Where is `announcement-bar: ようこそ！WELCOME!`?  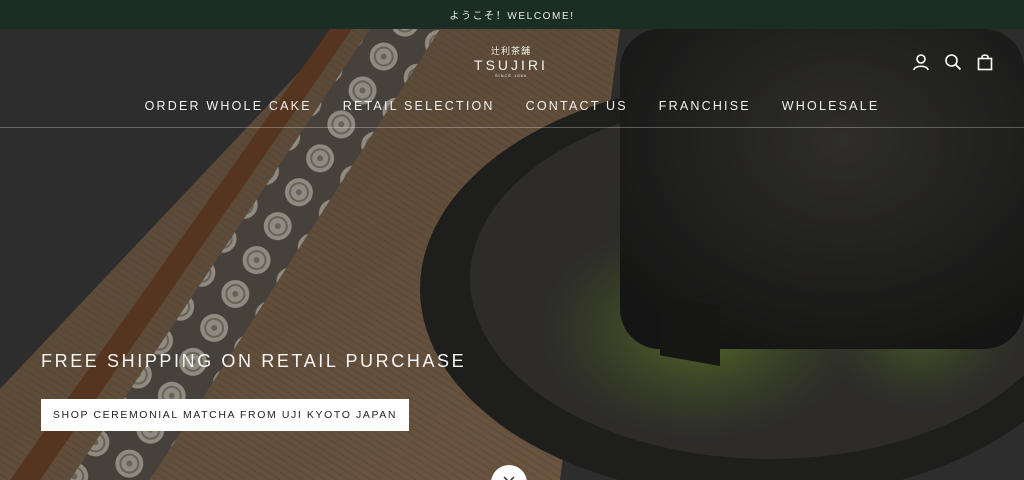 announcement-bar: ようこそ！WELCOME! is located at coordinates (512, 14).